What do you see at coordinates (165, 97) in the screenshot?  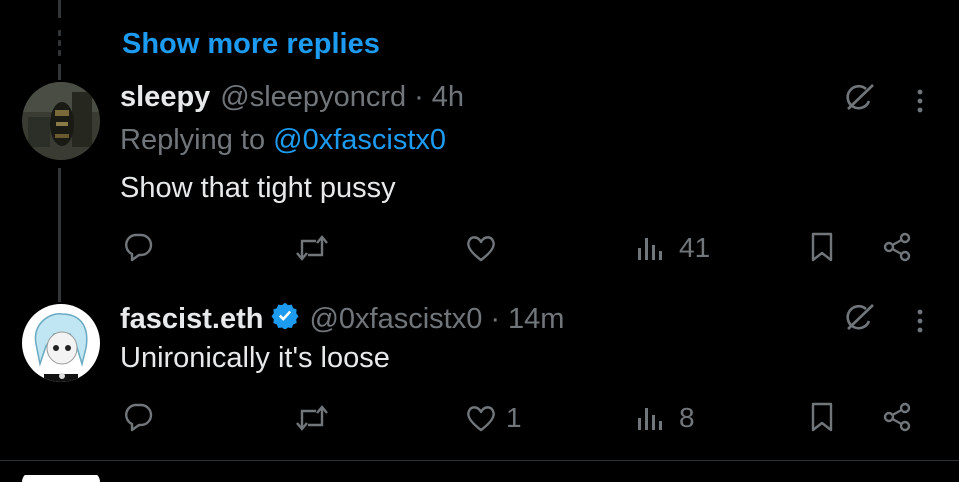 I see `display-name: sleepy` at bounding box center [165, 97].